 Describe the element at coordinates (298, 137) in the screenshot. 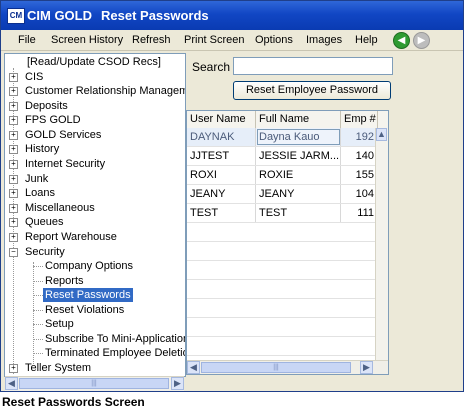

I see `cell-full-name: Dayna Kauo` at that location.